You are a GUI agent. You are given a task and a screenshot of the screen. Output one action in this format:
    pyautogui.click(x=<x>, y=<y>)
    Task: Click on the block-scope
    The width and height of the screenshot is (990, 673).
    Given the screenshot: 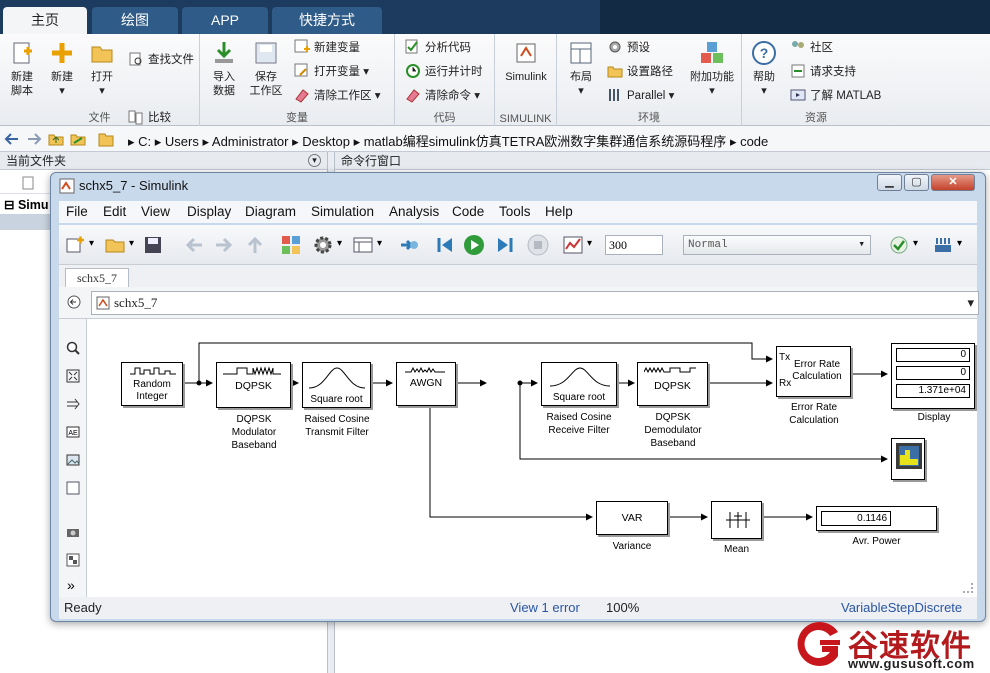 What is the action you would take?
    pyautogui.click(x=908, y=459)
    